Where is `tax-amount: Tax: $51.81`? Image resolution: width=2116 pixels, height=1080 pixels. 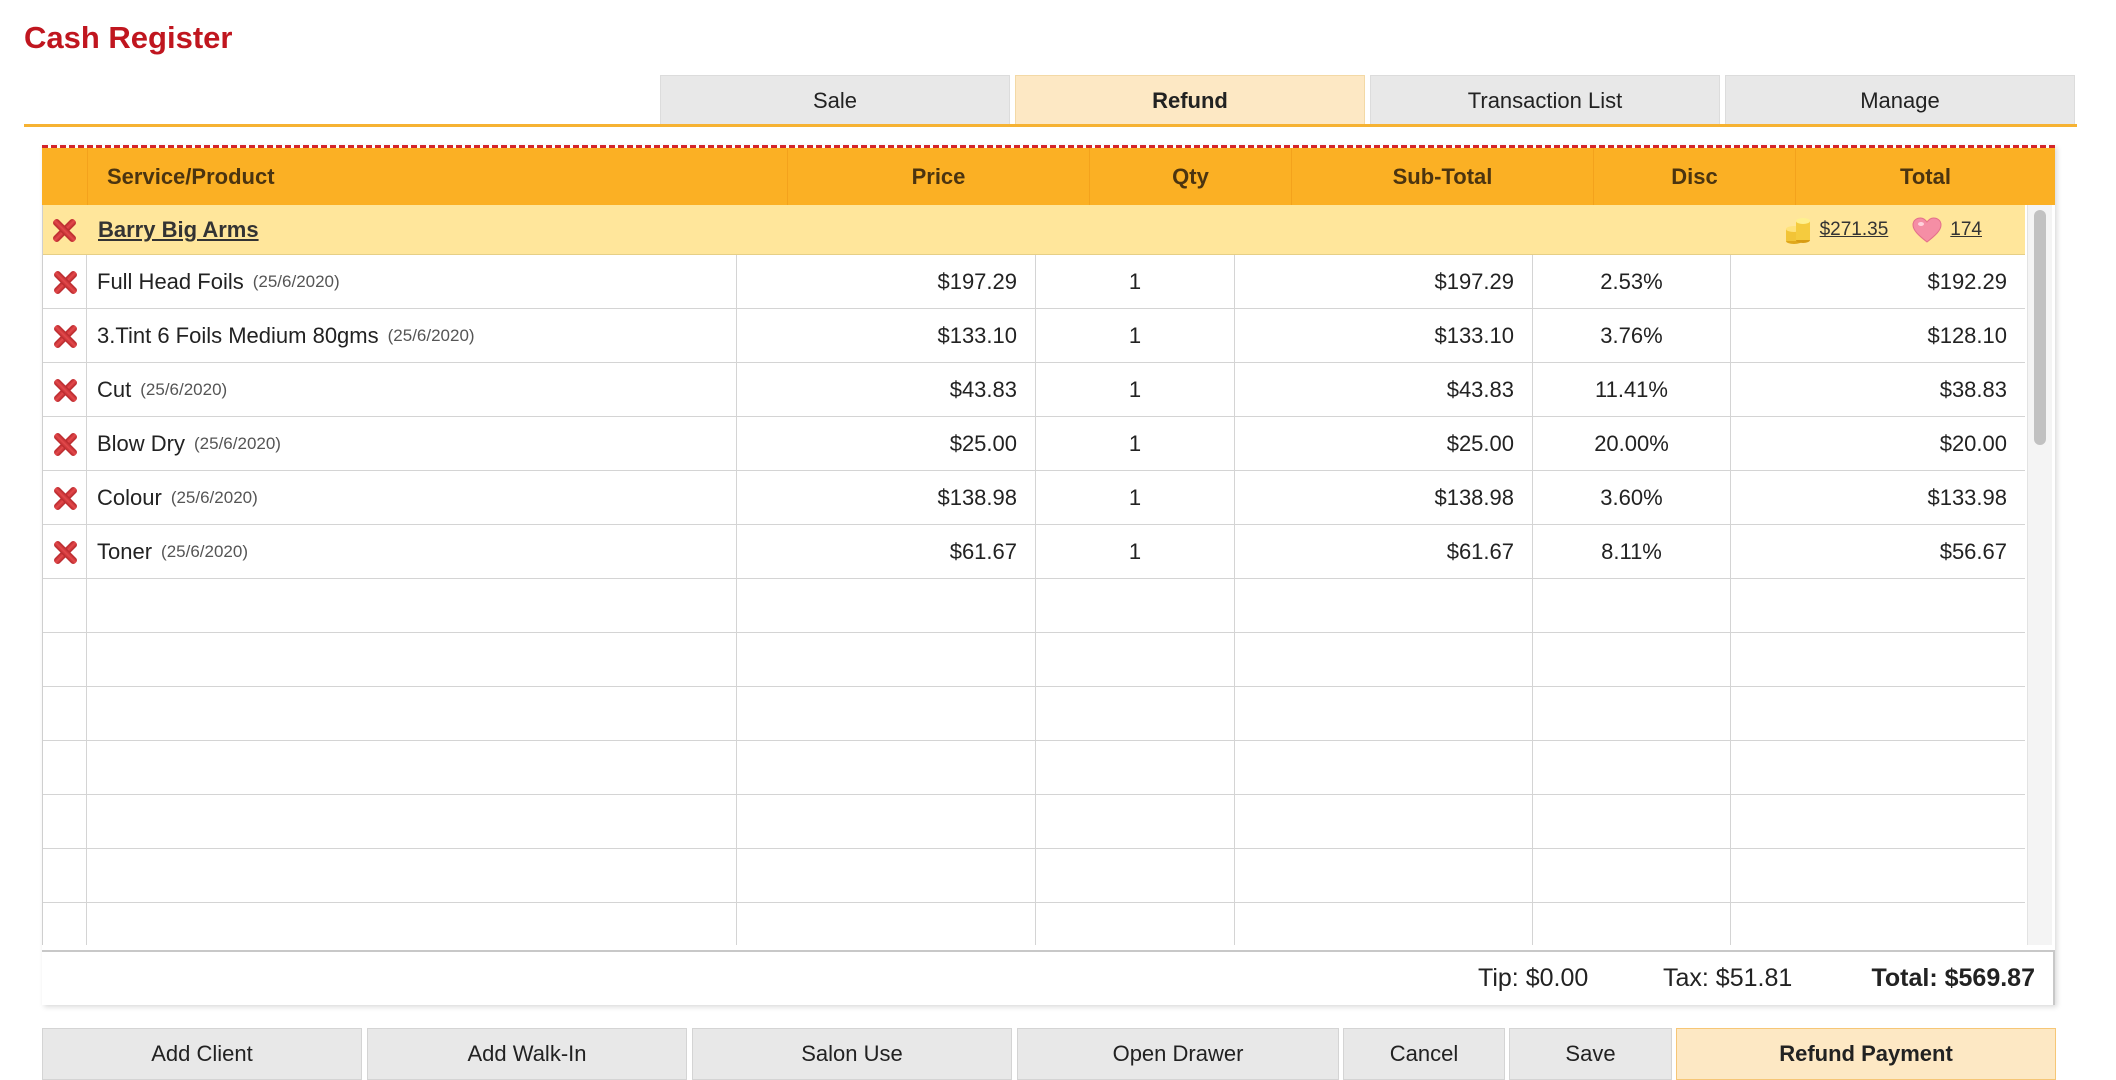 tax-amount: Tax: $51.81 is located at coordinates (1728, 978).